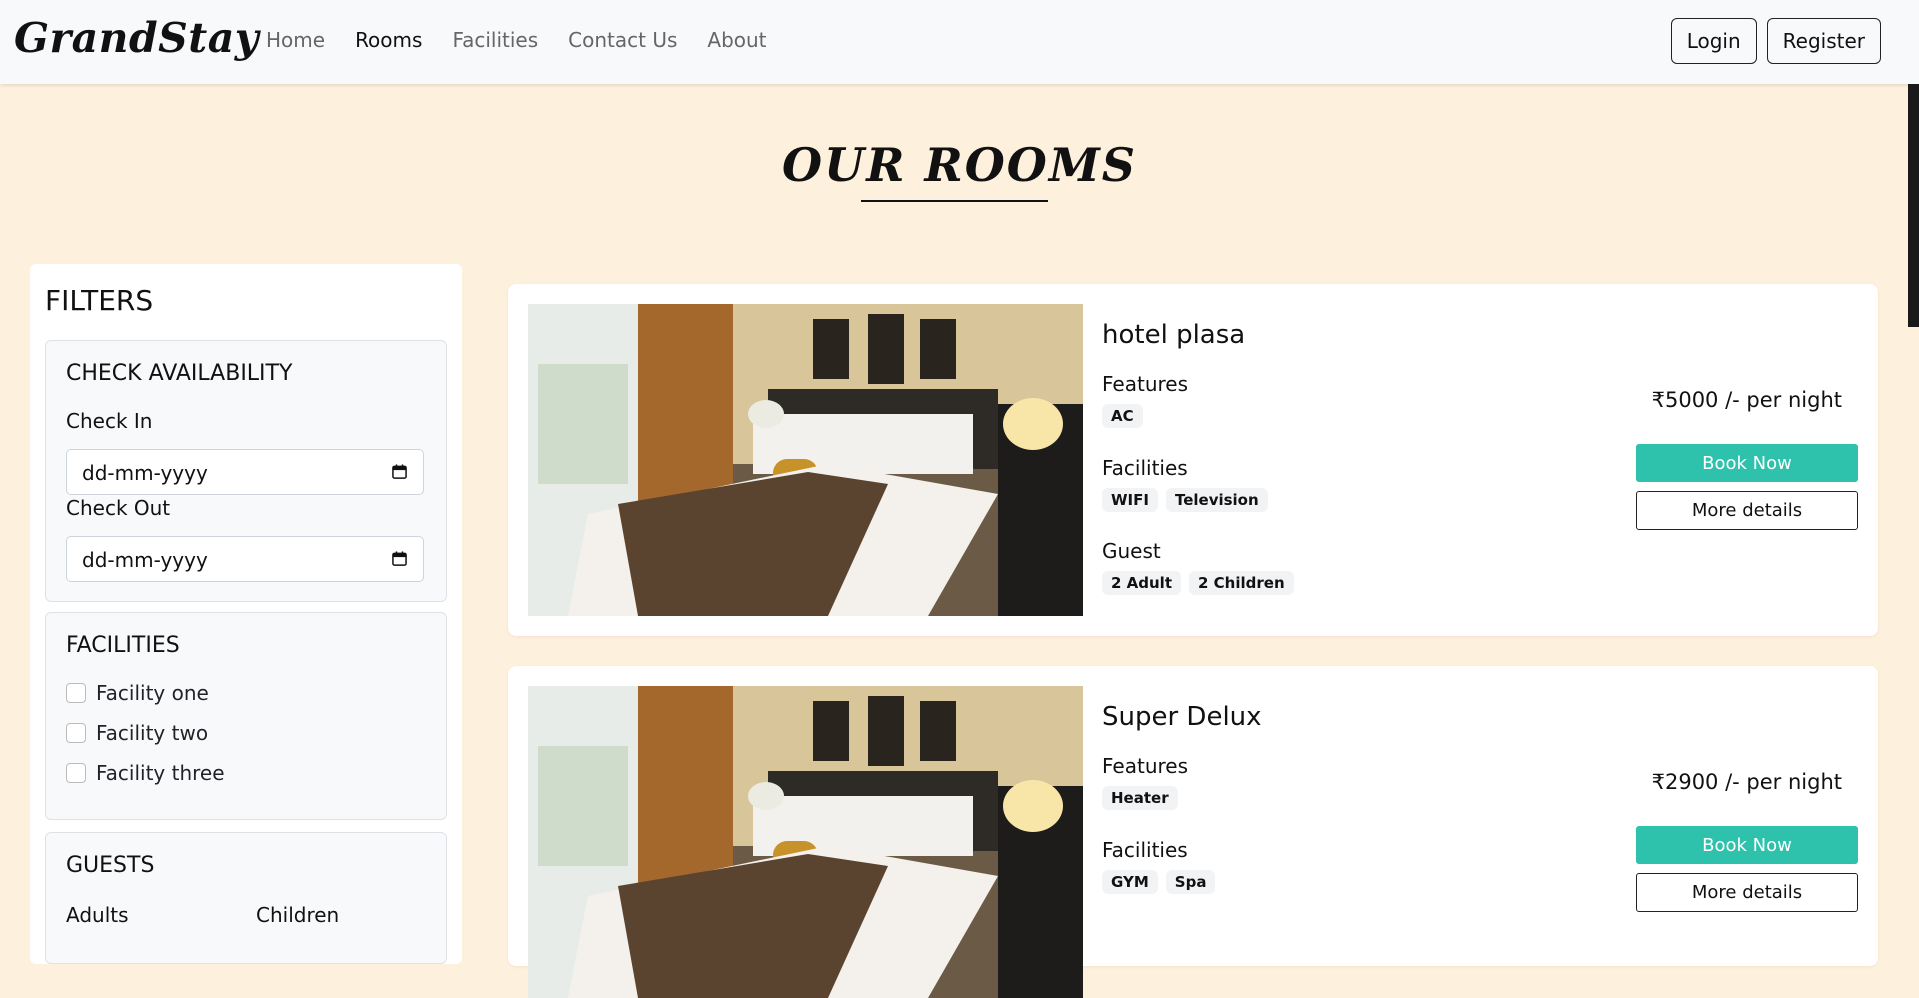 Image resolution: width=1919 pixels, height=998 pixels. I want to click on nav-link-contact: Contact Us, so click(622, 40).